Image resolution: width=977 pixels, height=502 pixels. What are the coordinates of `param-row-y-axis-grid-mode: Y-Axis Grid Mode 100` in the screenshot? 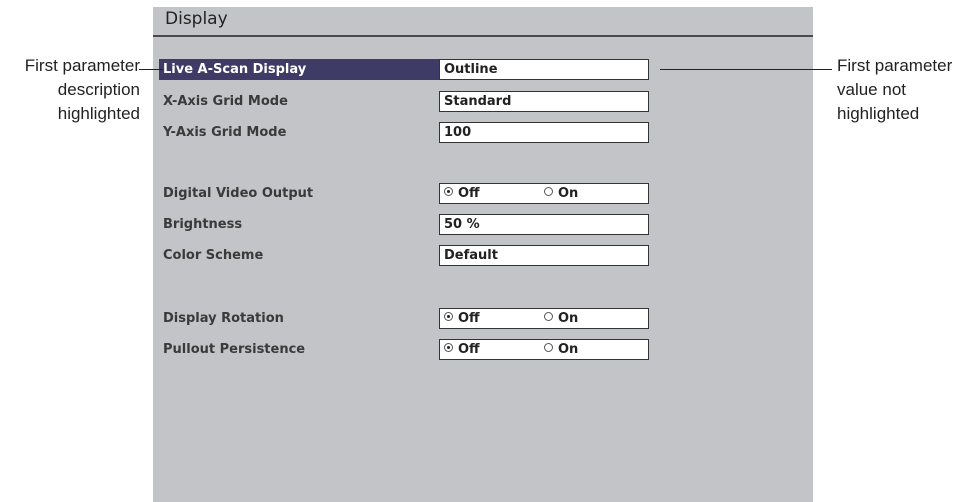 It's located at (479, 132).